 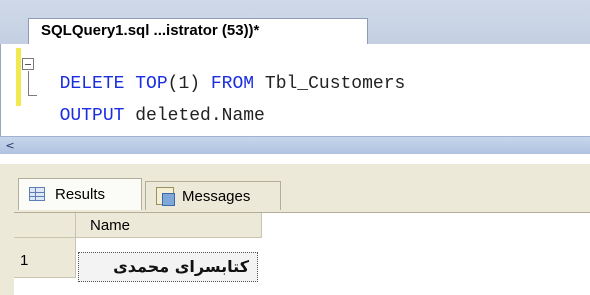 I want to click on tab-results-label: Results, so click(x=80, y=194).